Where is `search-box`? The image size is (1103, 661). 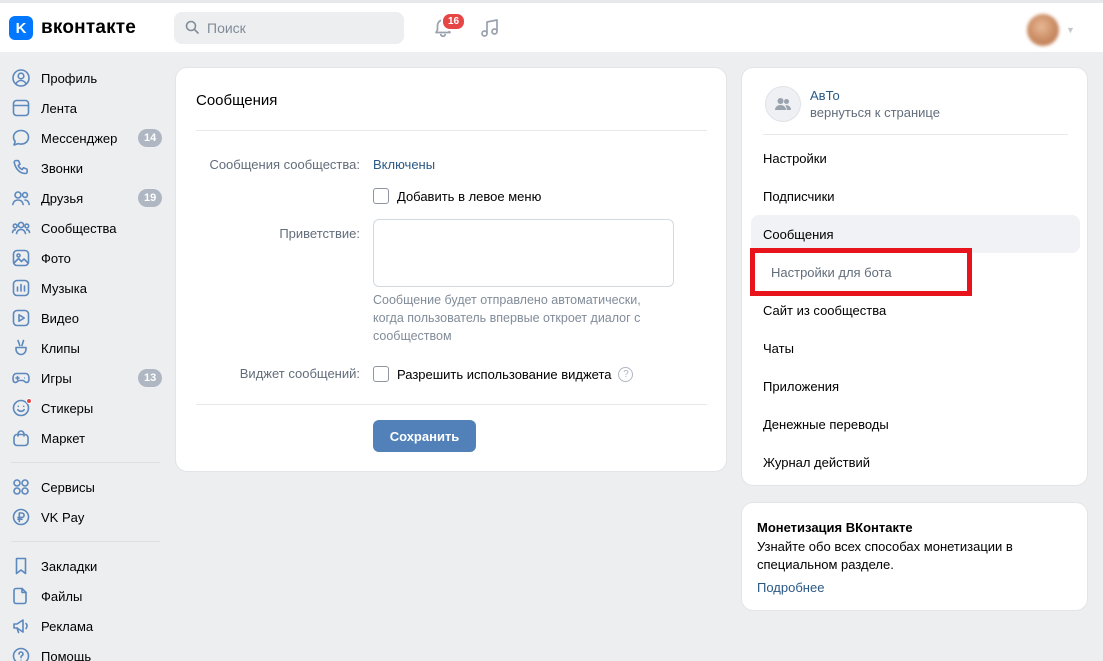 search-box is located at coordinates (289, 28).